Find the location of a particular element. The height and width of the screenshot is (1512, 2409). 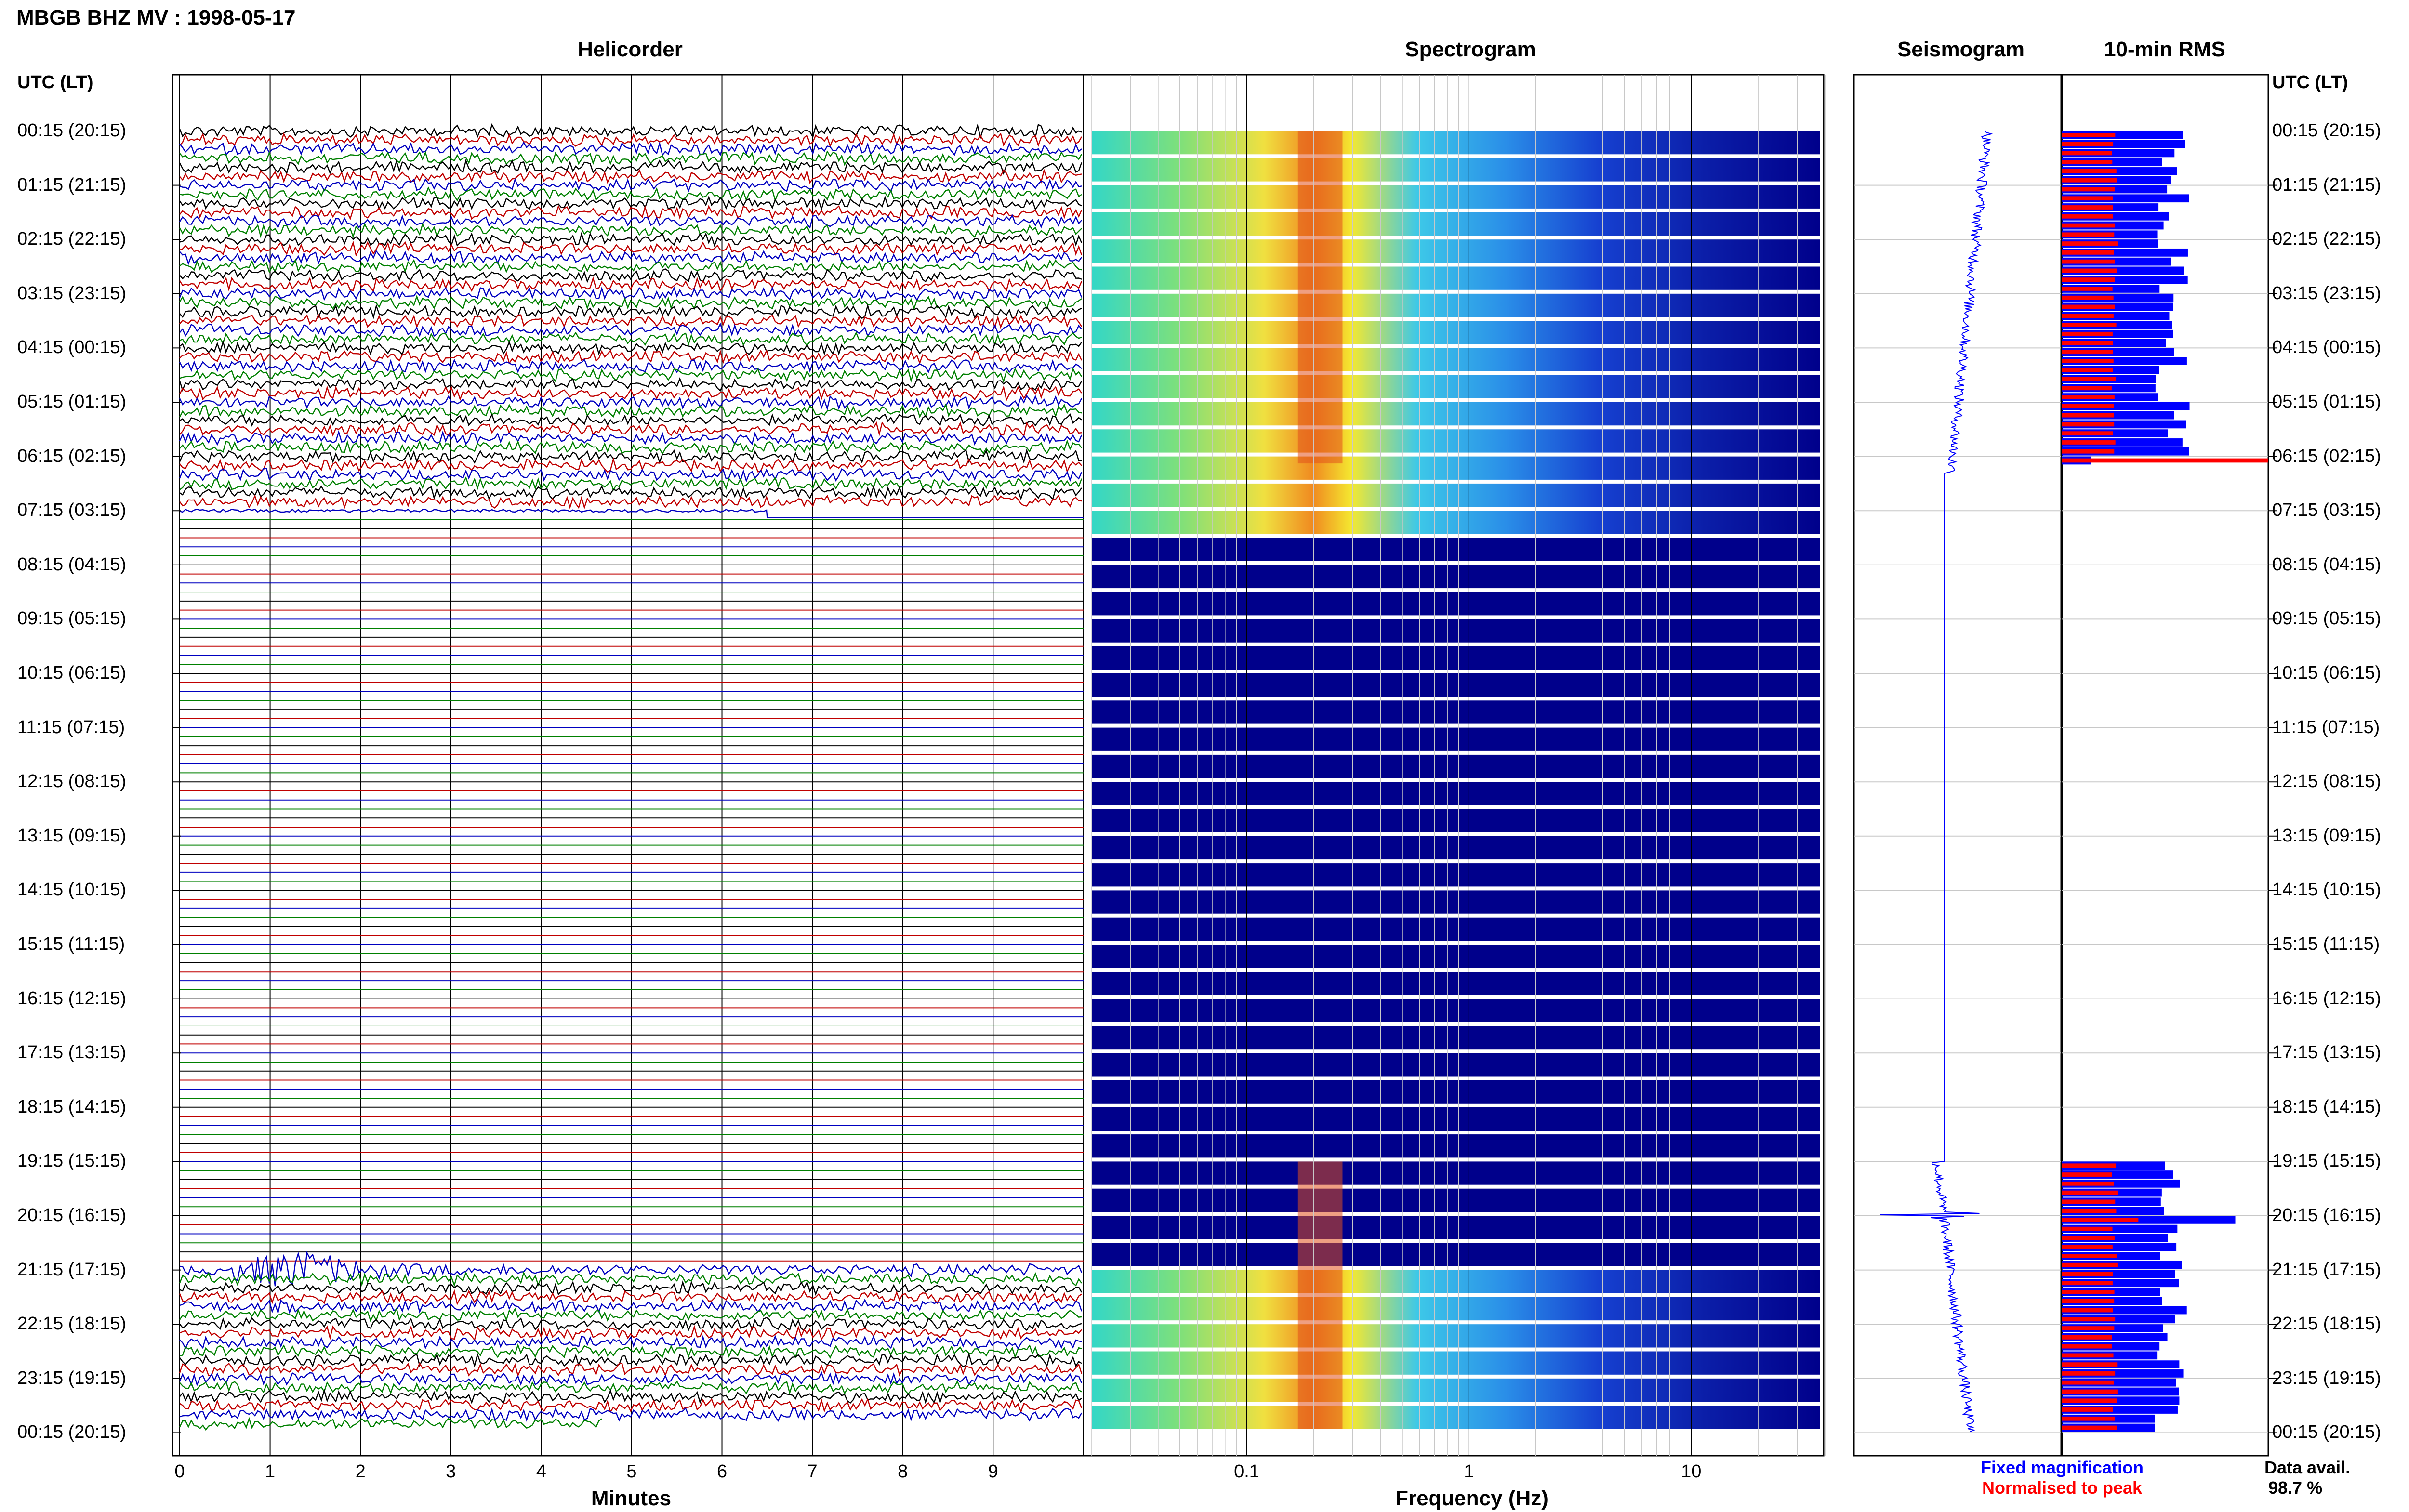

time-label-left: 19:15 (15:15) is located at coordinates (72, 1161).